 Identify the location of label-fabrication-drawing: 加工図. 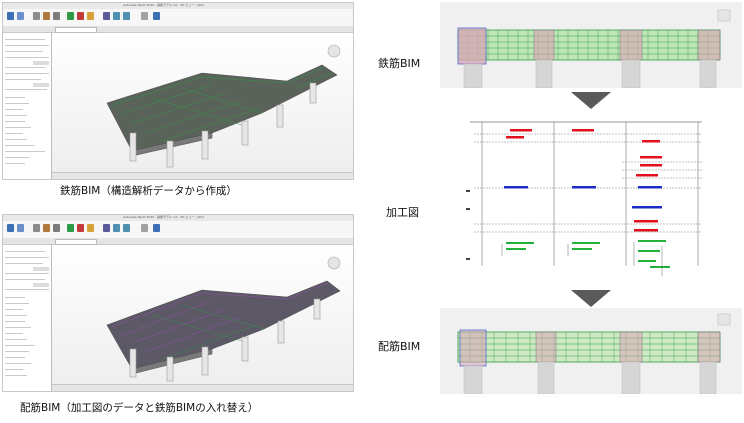
(402, 212).